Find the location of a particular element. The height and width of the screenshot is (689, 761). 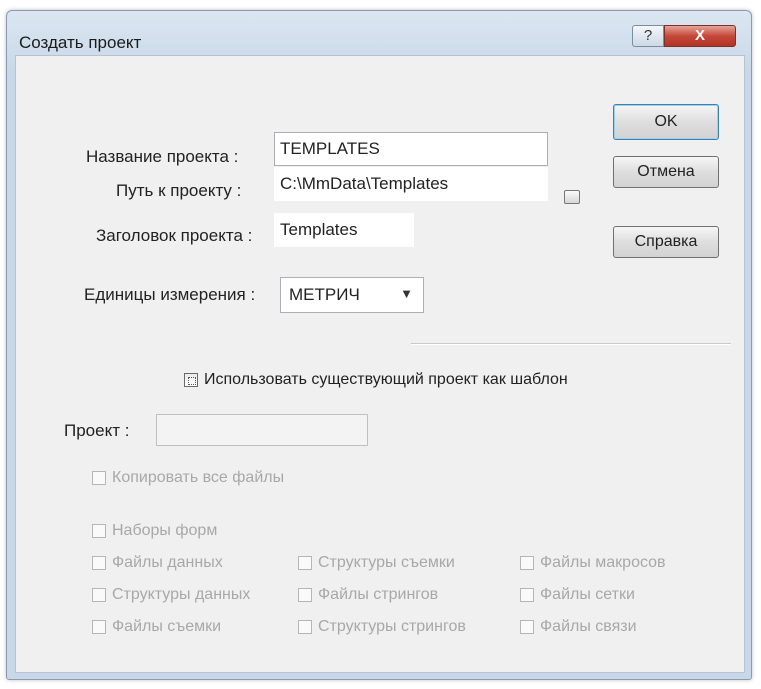

cancel-button: Отмена is located at coordinates (666, 172).